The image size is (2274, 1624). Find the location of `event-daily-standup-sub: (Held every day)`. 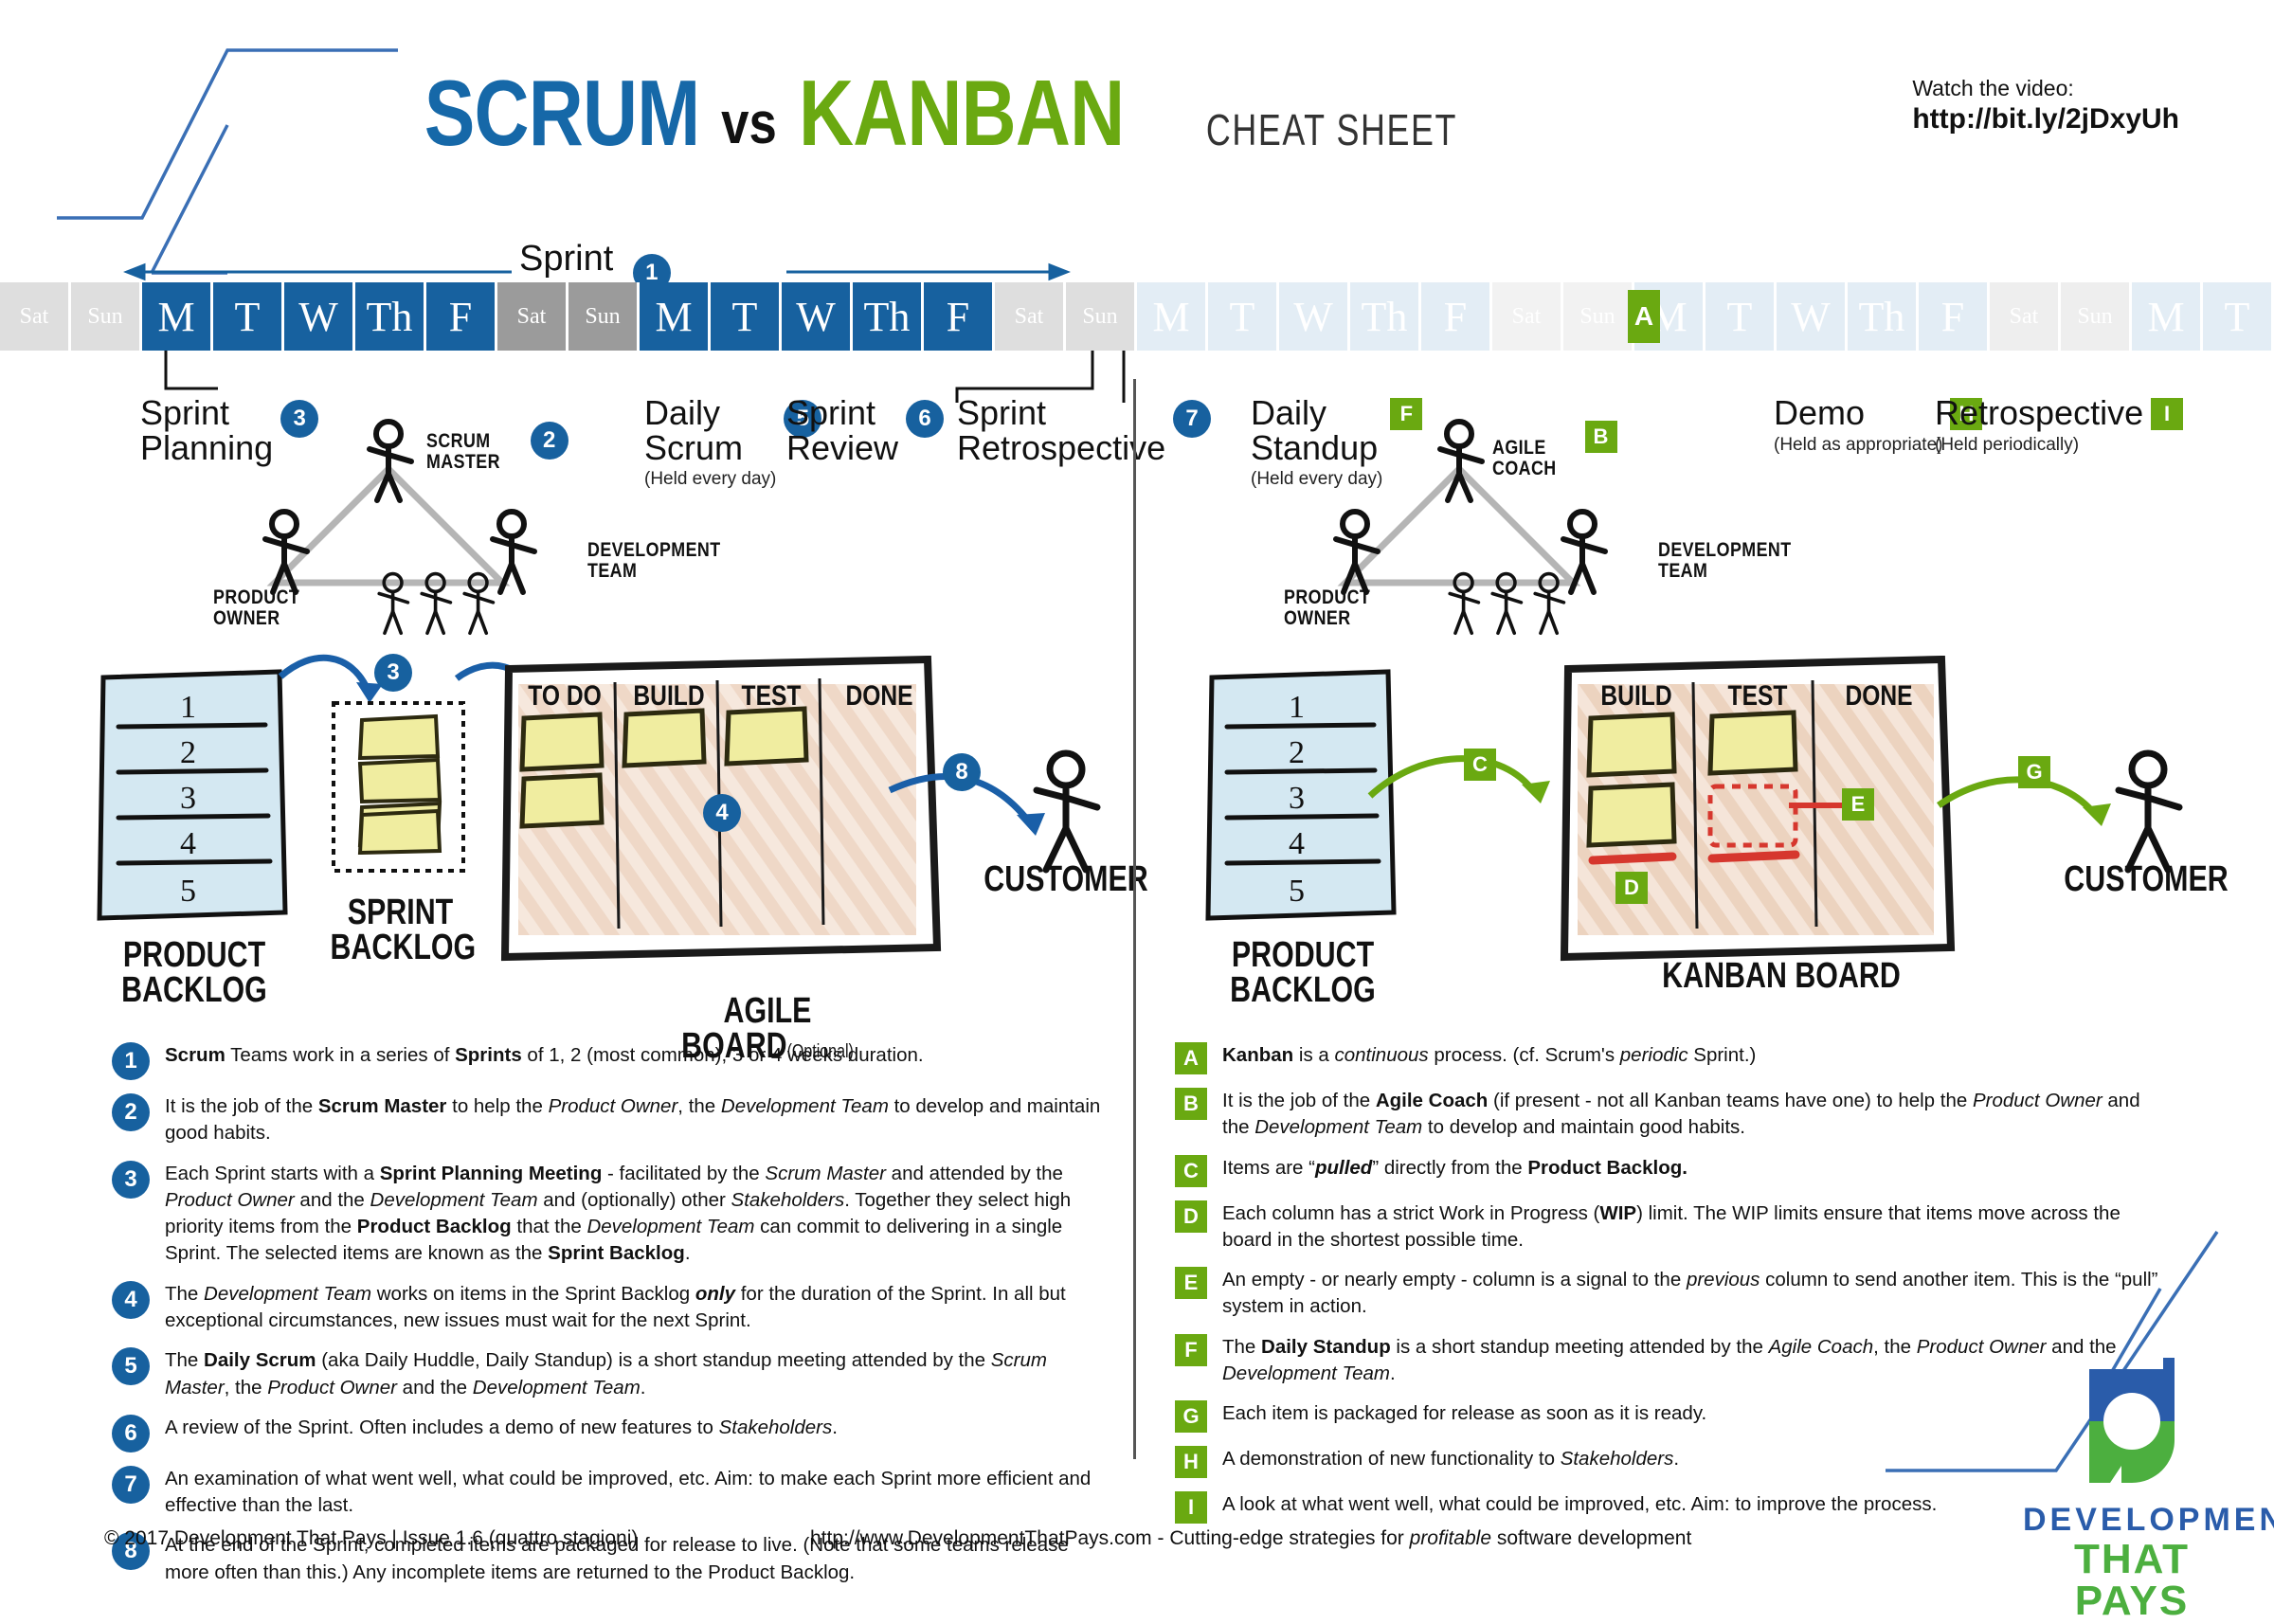

event-daily-standup-sub: (Held every day) is located at coordinates (1317, 479).